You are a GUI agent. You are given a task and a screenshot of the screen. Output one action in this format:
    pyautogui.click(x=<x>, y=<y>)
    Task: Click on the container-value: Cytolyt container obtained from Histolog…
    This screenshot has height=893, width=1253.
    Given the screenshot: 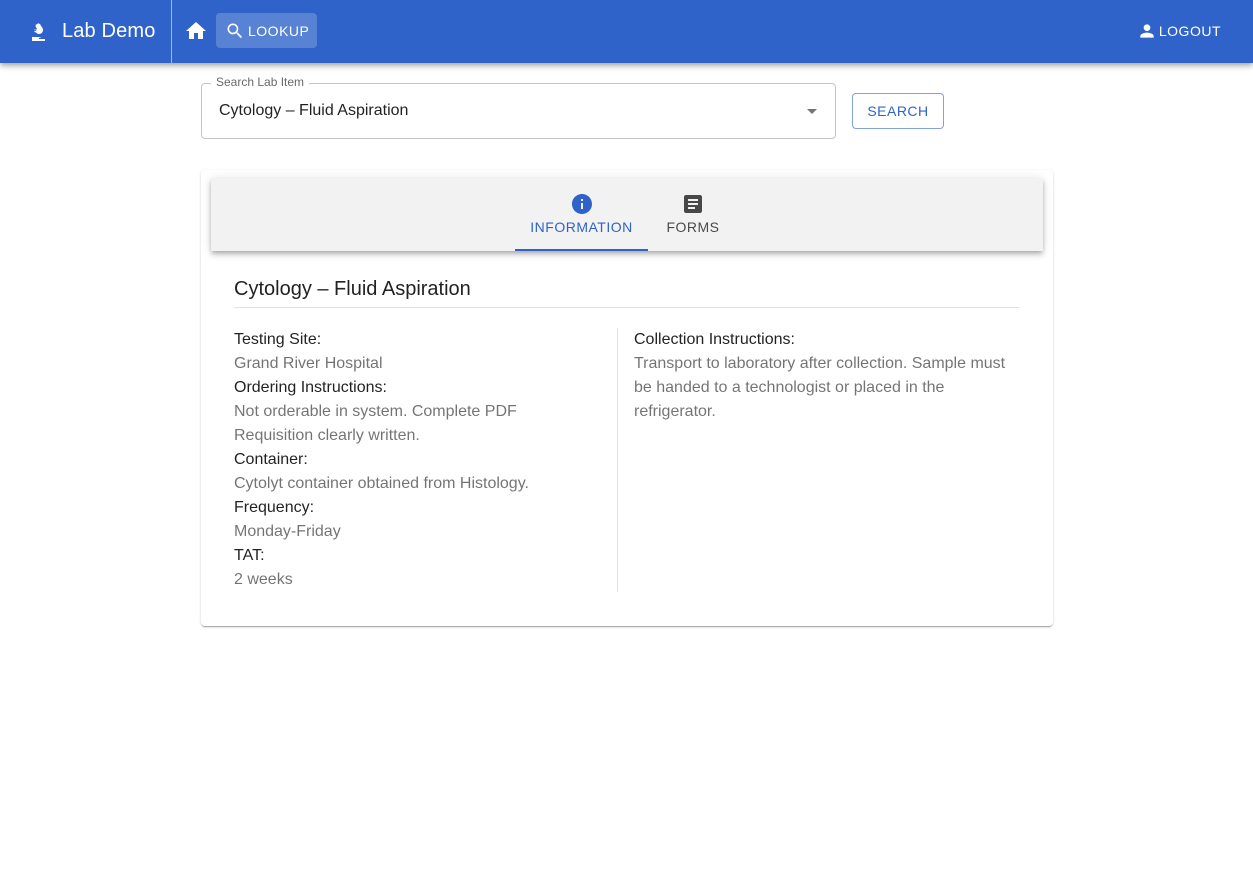 What is the action you would take?
    pyautogui.click(x=381, y=483)
    